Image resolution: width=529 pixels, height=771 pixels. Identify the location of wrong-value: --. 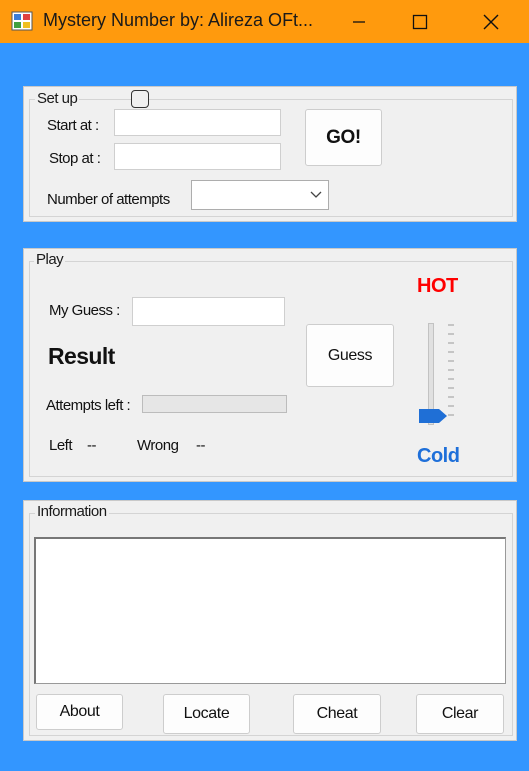
(201, 445).